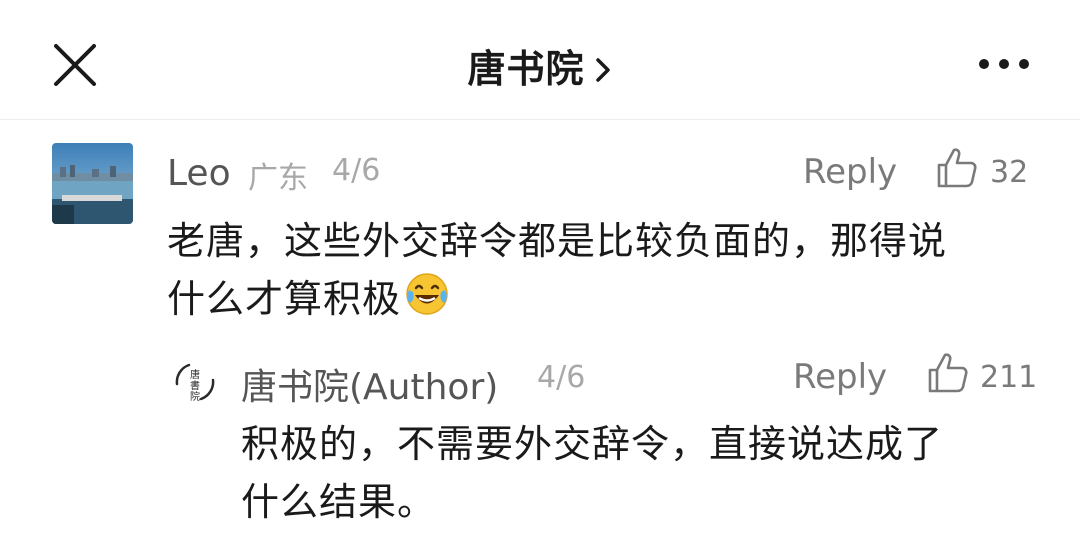  What do you see at coordinates (1009, 172) in the screenshot?
I see `like-count: 32` at bounding box center [1009, 172].